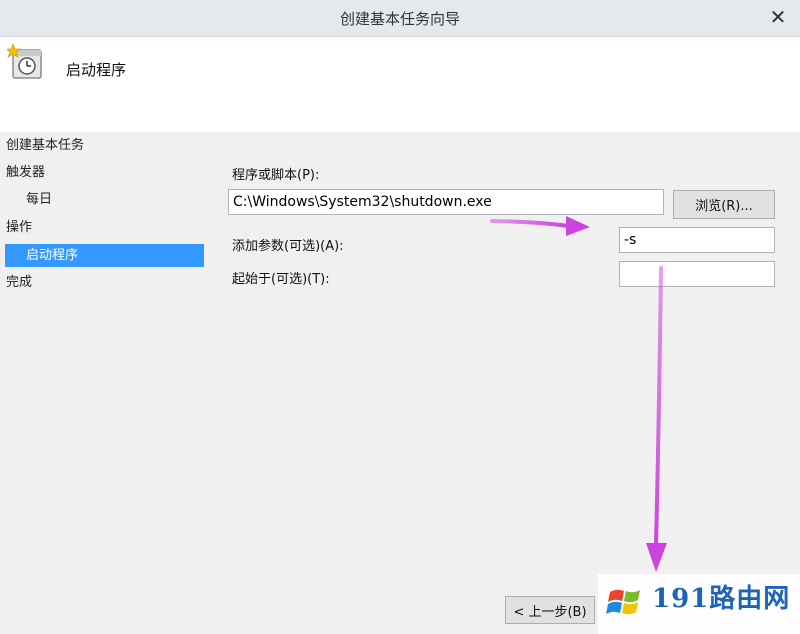 This screenshot has height=634, width=800. I want to click on arguments-label: 添加参数(可选)(A):, so click(288, 246).